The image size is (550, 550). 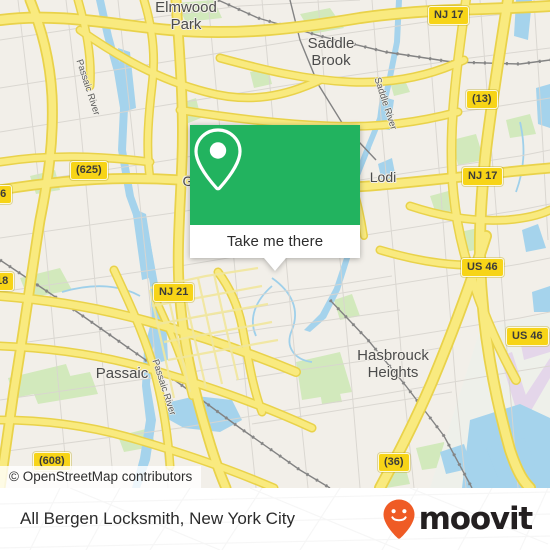 I want to click on moovit-wordmark: moovit, so click(x=476, y=518).